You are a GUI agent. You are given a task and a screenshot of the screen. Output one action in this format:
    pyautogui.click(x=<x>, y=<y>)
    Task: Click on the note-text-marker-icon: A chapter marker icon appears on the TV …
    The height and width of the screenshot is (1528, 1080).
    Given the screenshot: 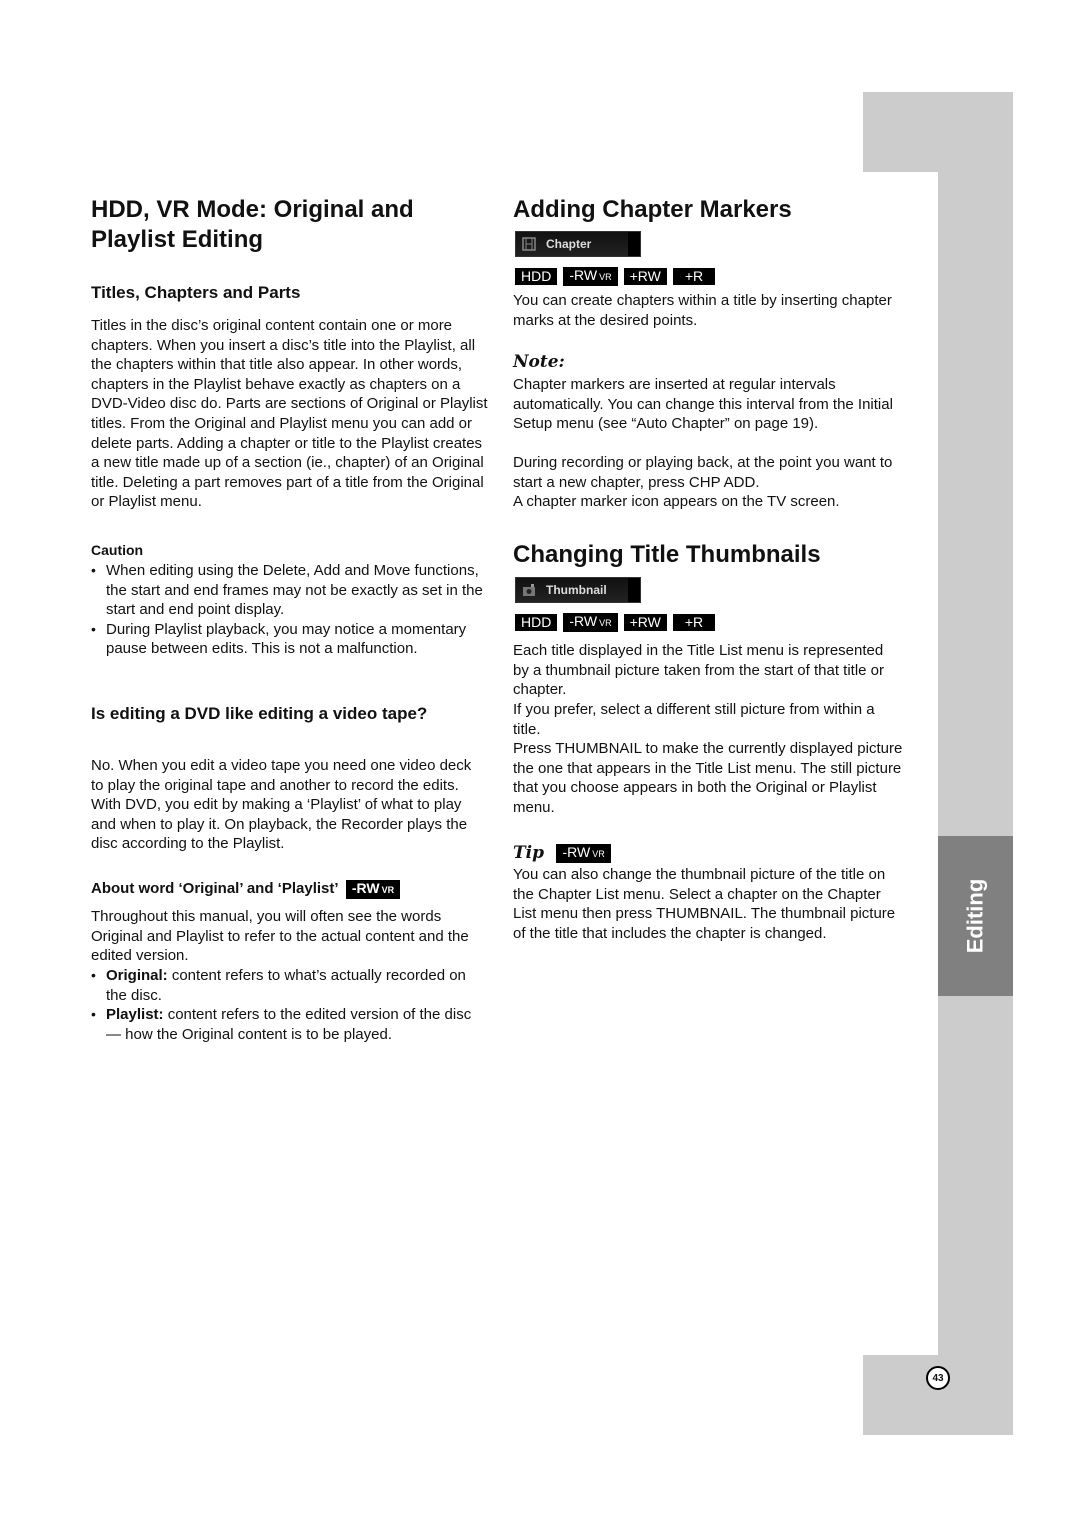 What is the action you would take?
    pyautogui.click(x=676, y=501)
    